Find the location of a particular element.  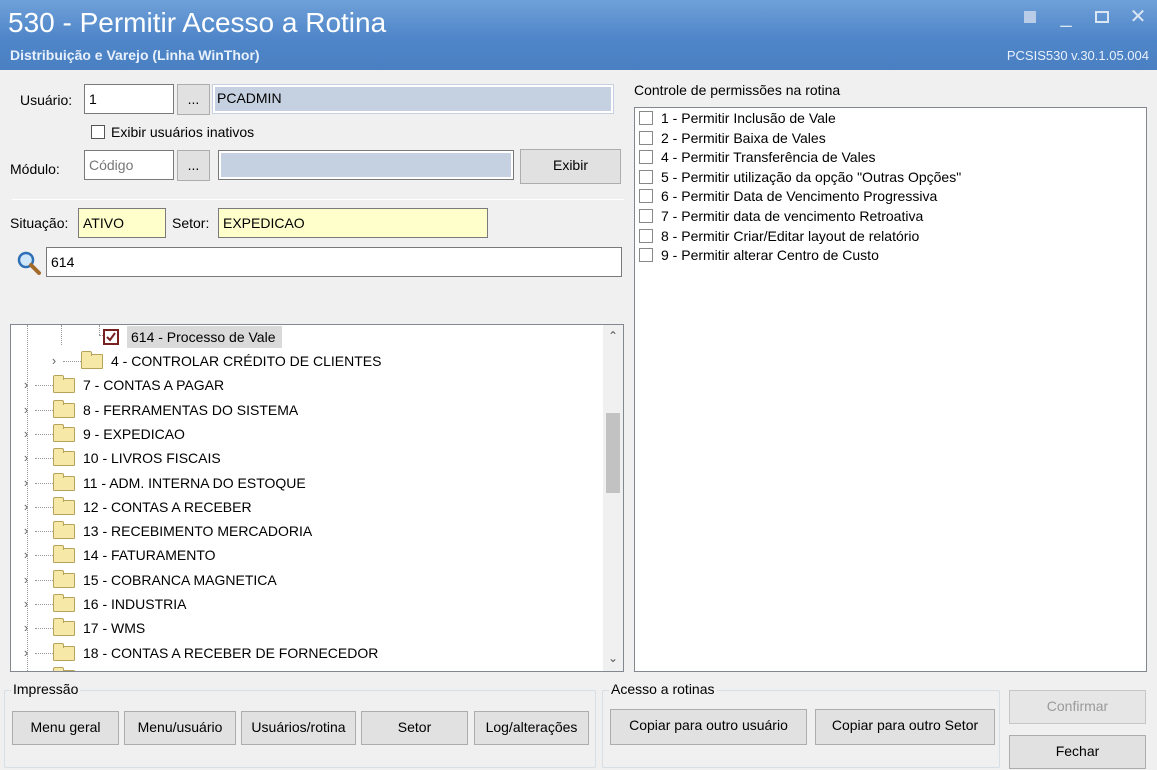

situation-input: ATIVO is located at coordinates (122, 223).